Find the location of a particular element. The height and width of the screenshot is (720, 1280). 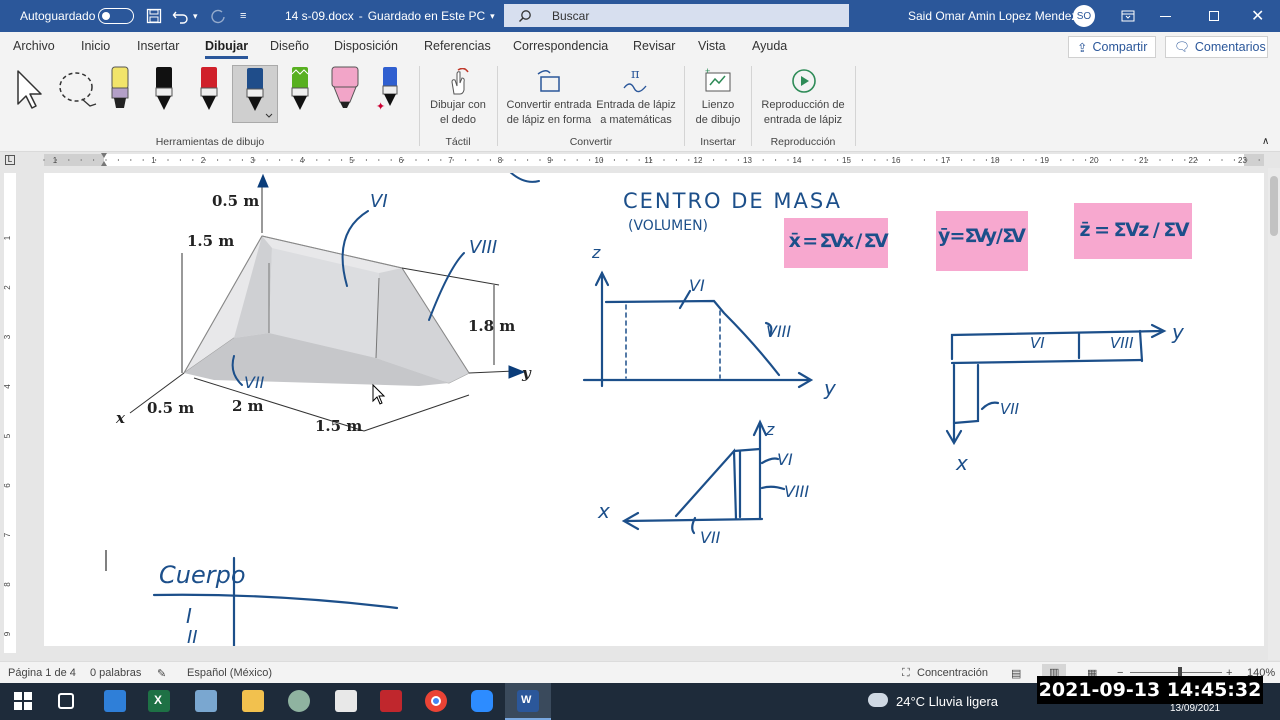

autosave-label: Autoguardado is located at coordinates (58, 16).